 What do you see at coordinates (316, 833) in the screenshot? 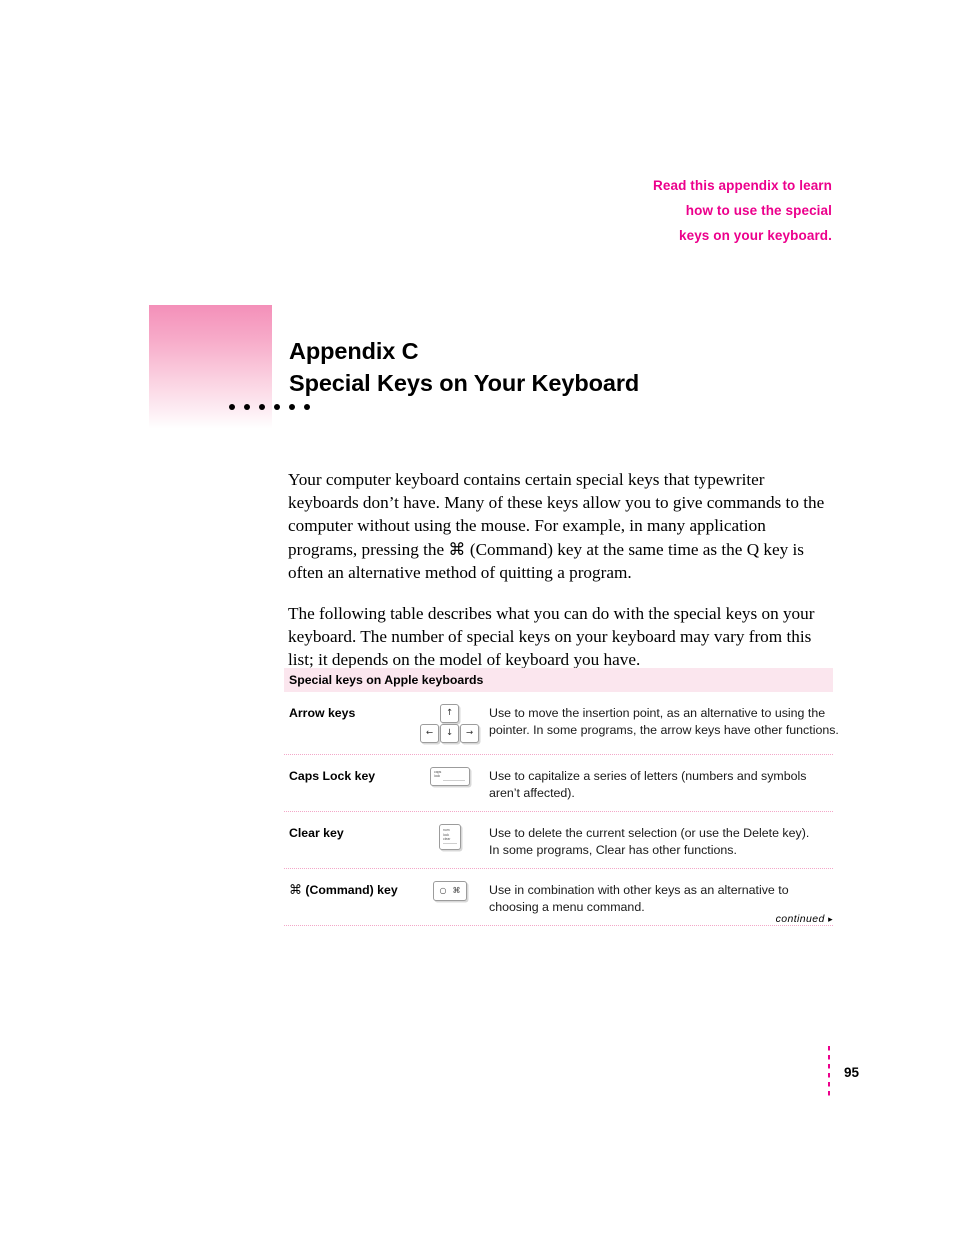
I see `key-name: Clear key` at bounding box center [316, 833].